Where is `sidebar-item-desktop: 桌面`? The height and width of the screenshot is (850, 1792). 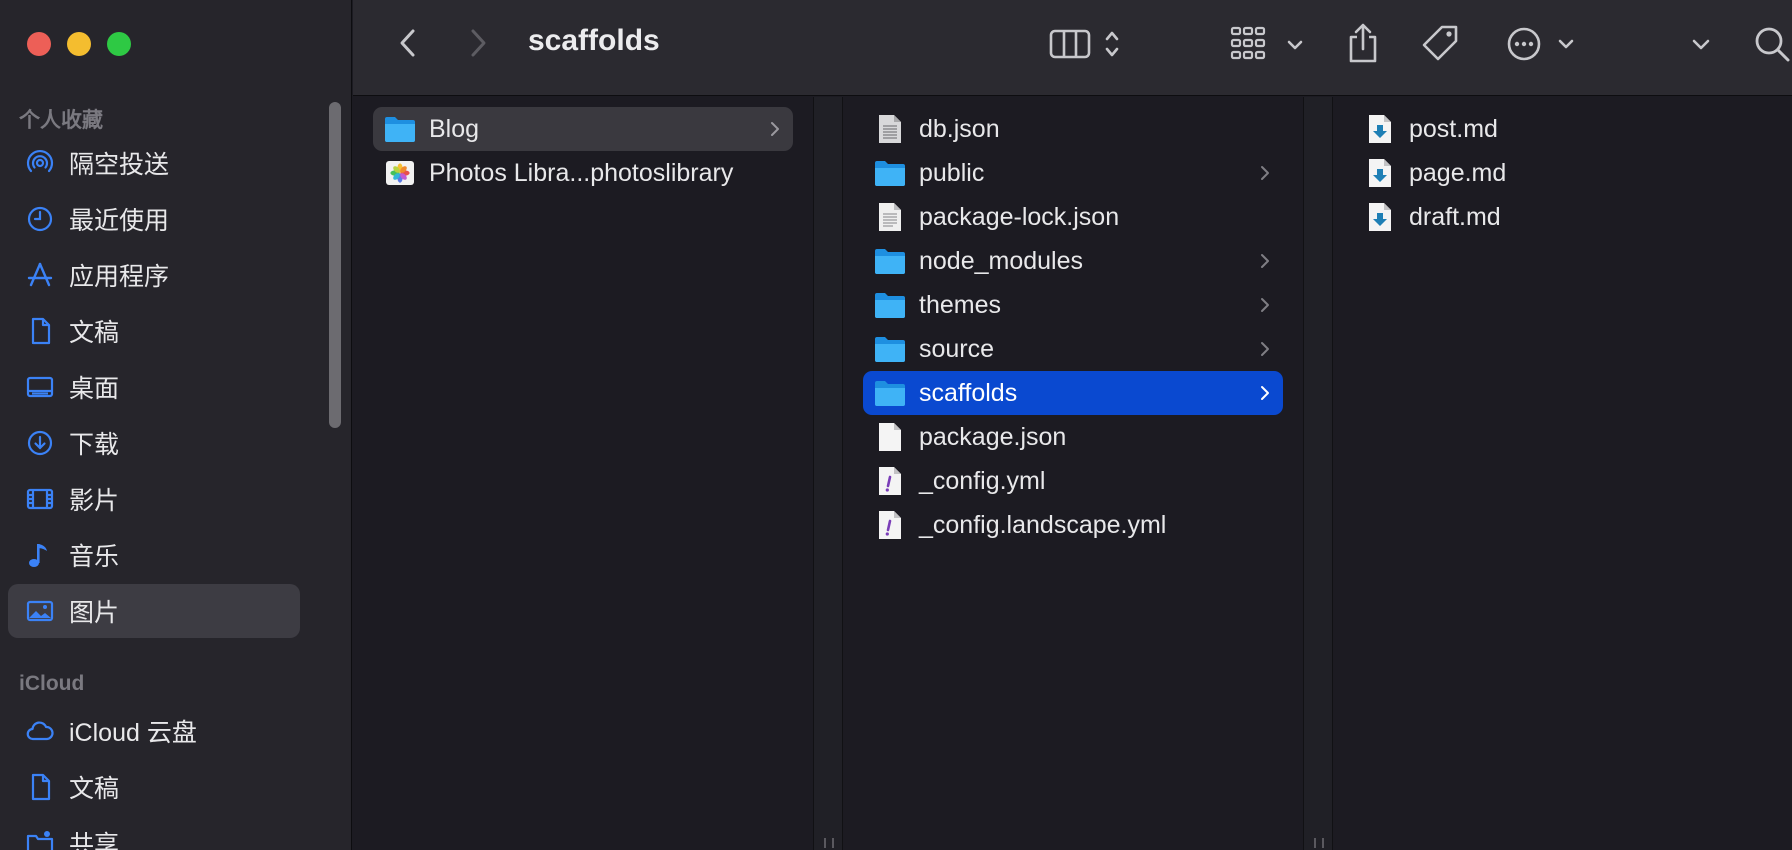
sidebar-item-desktop: 桌面 is located at coordinates (154, 387).